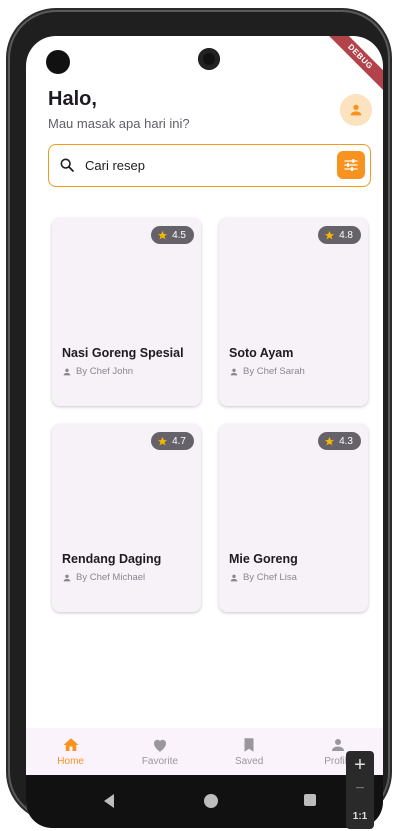 The image size is (400, 831). I want to click on system-navigation-bar, so click(204, 801).